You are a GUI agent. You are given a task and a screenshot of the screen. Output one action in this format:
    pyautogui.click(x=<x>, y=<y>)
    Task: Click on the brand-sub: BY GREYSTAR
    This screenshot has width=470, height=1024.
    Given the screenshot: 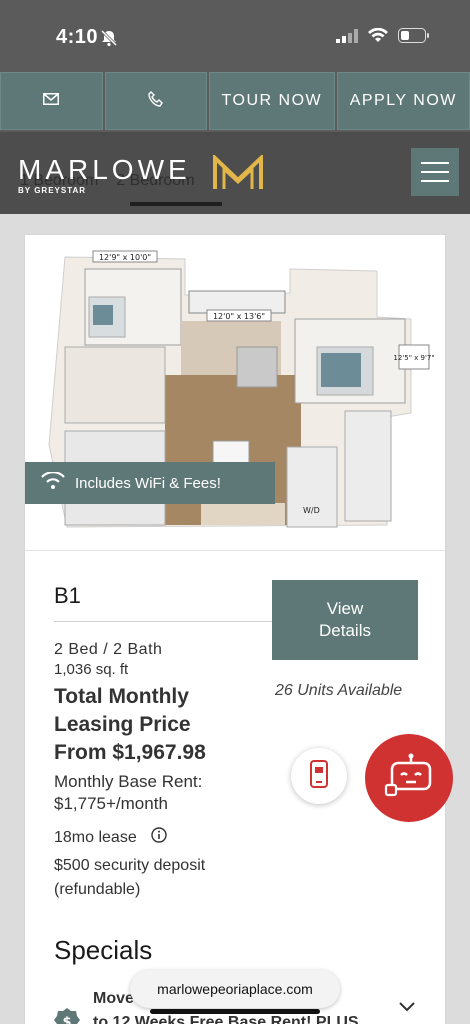 What is the action you would take?
    pyautogui.click(x=52, y=190)
    